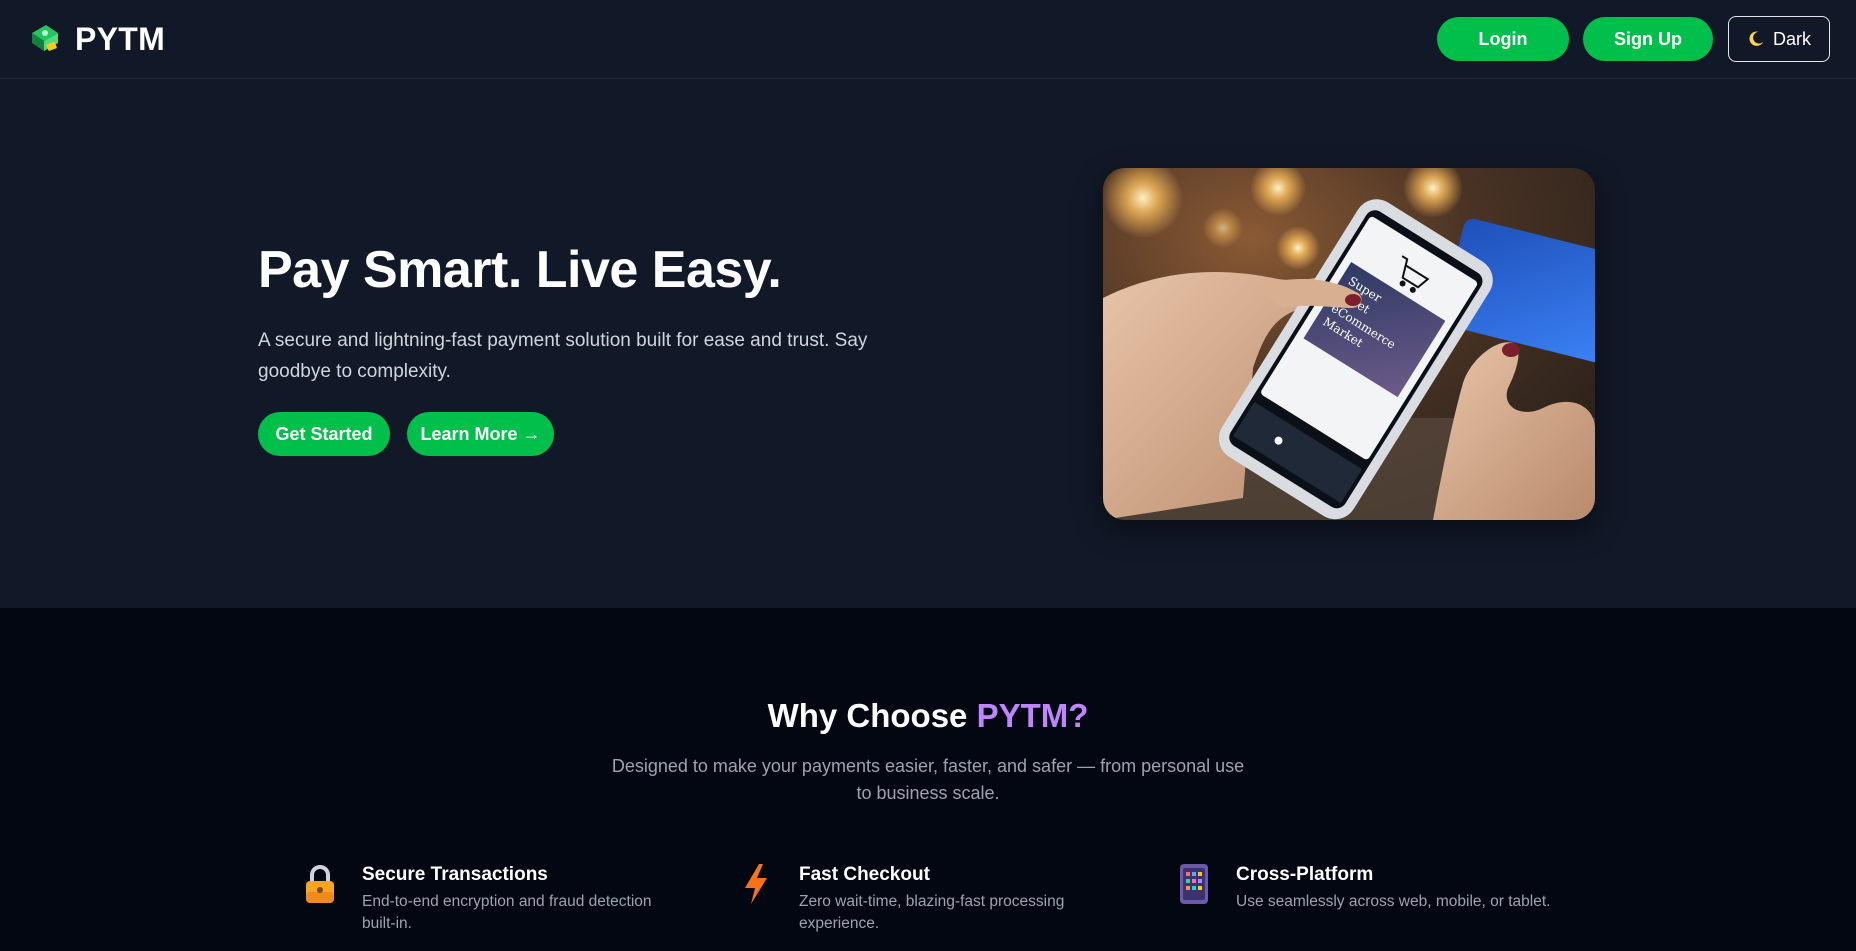 This screenshot has height=951, width=1856. I want to click on top-navbar: PYTM Login Sign Up Dark, so click(928, 39).